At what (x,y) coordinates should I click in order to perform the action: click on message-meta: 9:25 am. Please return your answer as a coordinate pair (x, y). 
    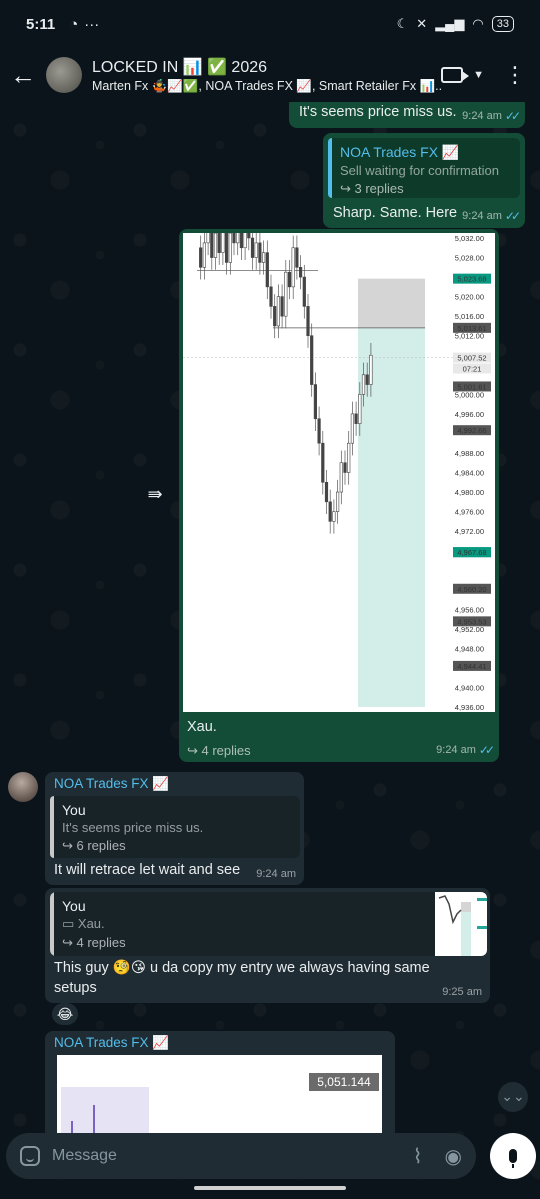
    Looking at the image, I should click on (462, 992).